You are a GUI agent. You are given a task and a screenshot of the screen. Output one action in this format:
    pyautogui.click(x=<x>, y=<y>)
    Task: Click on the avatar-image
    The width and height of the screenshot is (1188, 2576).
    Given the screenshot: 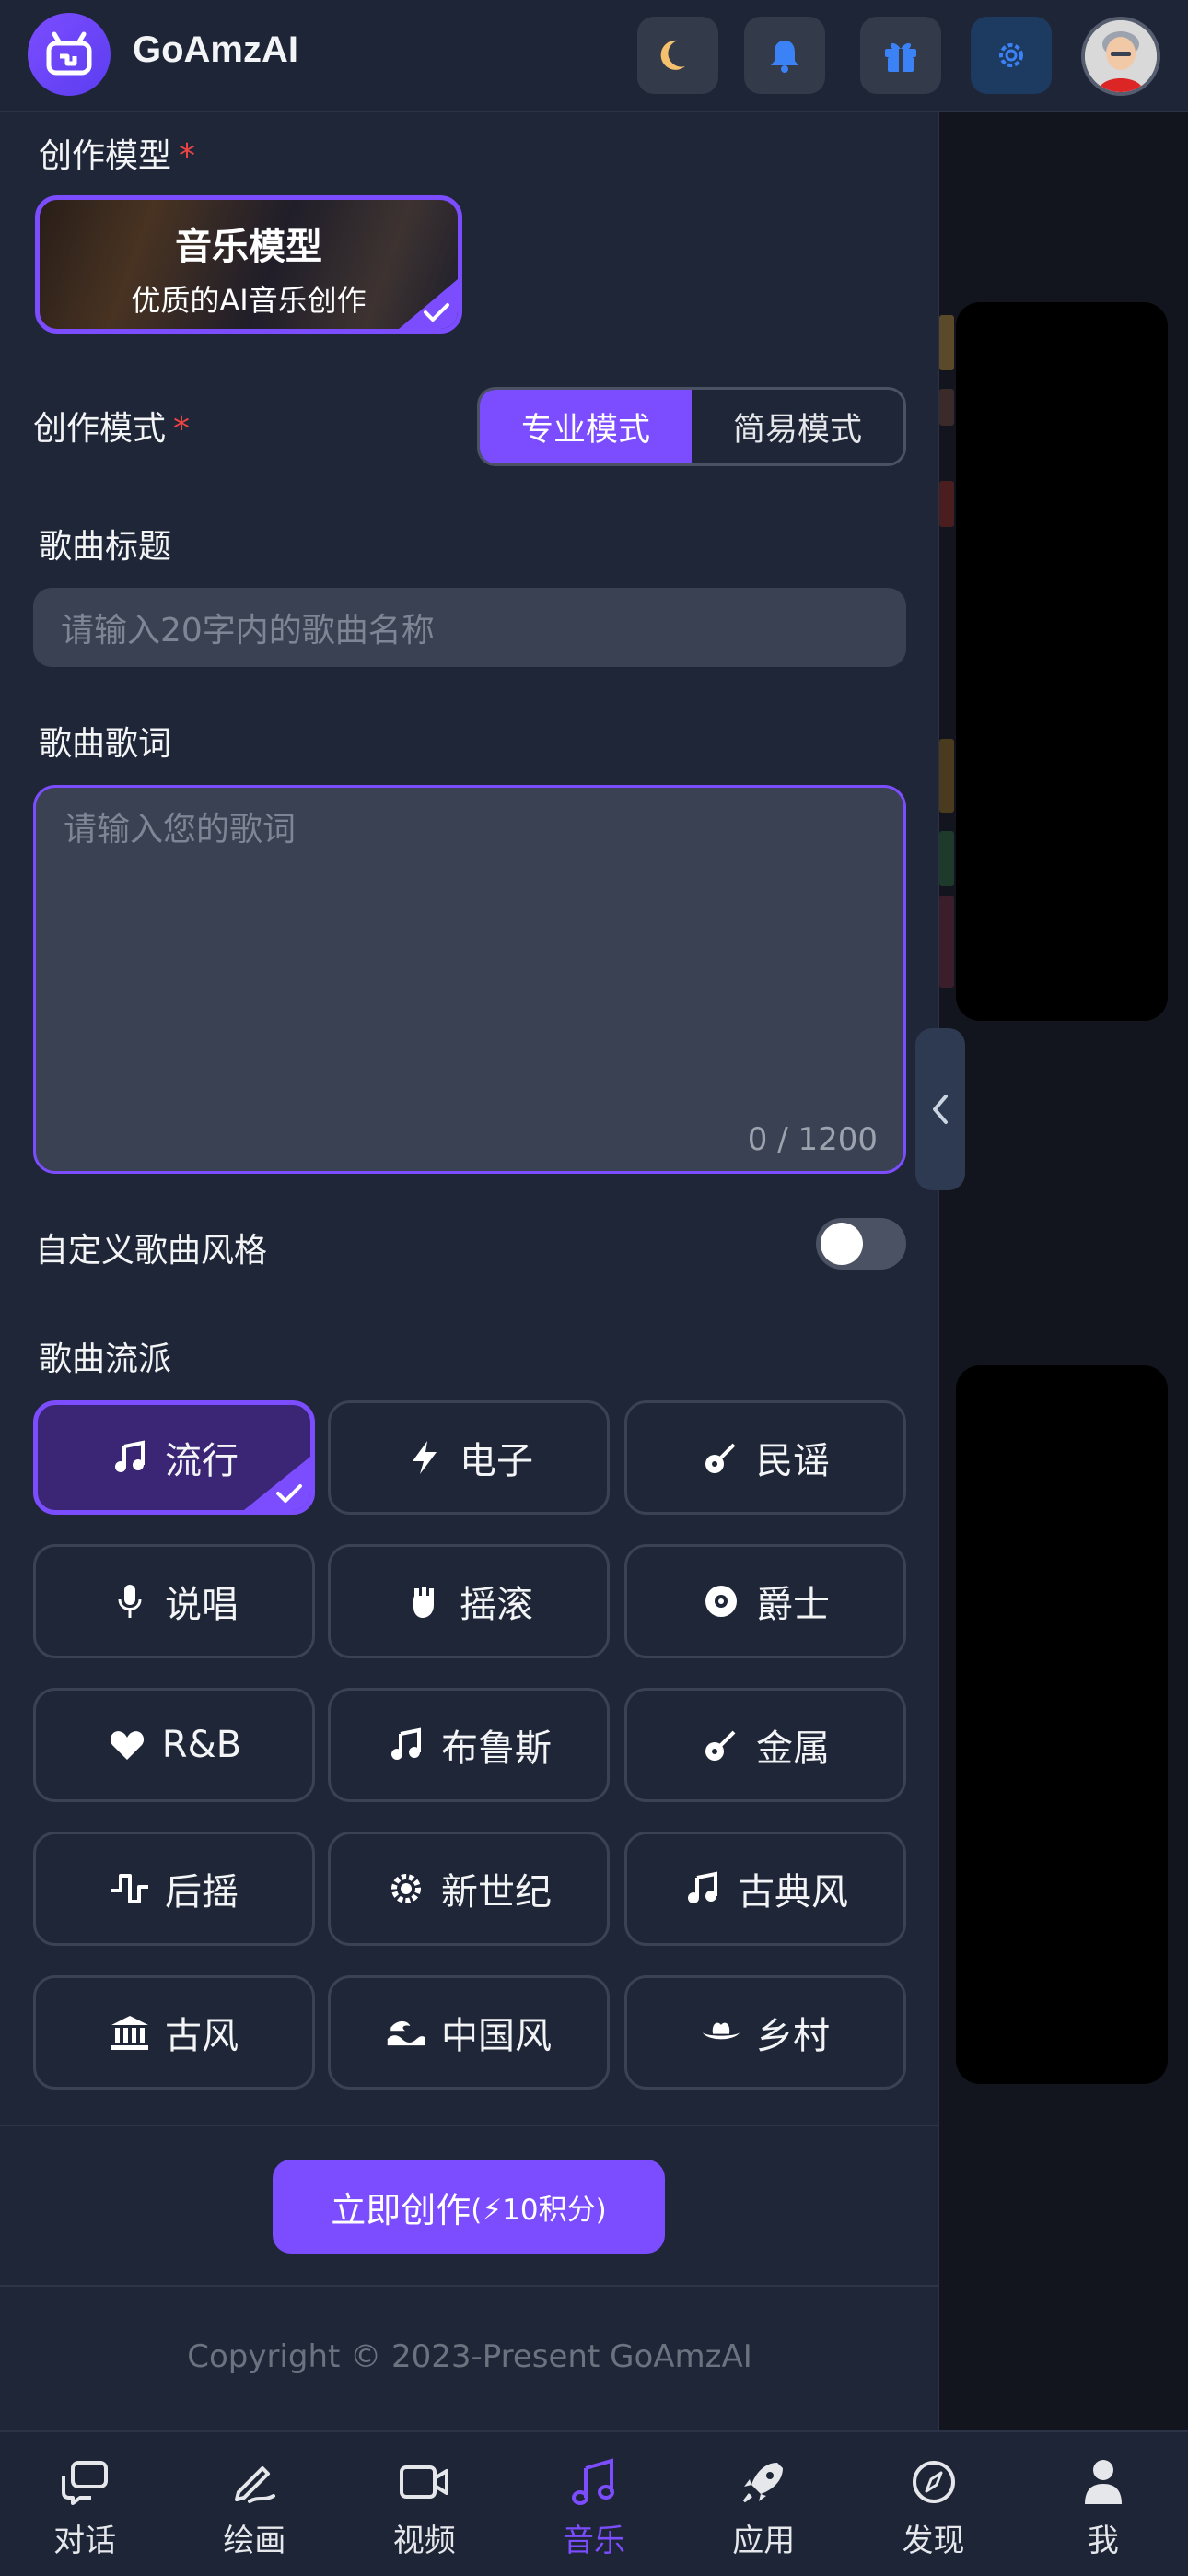 What is the action you would take?
    pyautogui.click(x=1121, y=56)
    